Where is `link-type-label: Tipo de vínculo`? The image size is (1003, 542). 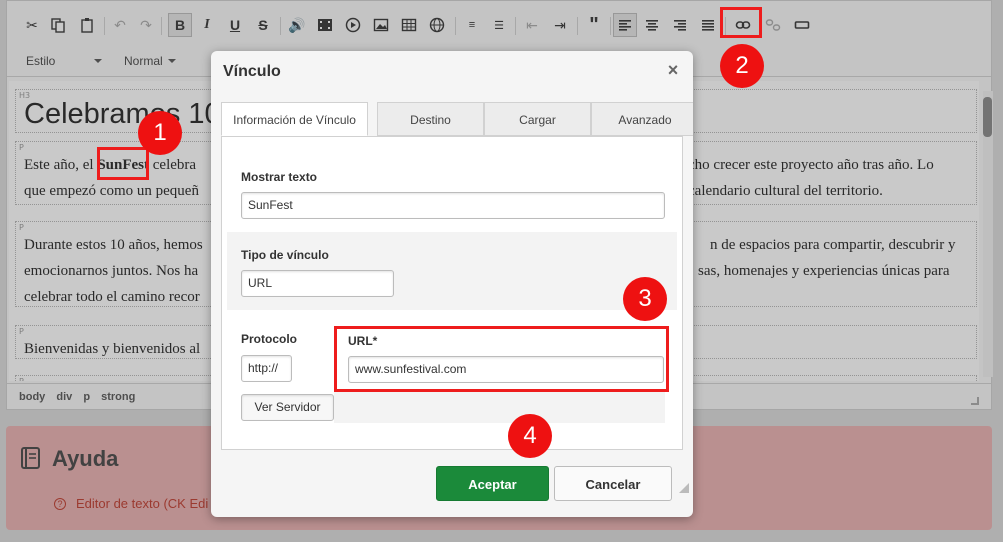 link-type-label: Tipo de vínculo is located at coordinates (285, 255).